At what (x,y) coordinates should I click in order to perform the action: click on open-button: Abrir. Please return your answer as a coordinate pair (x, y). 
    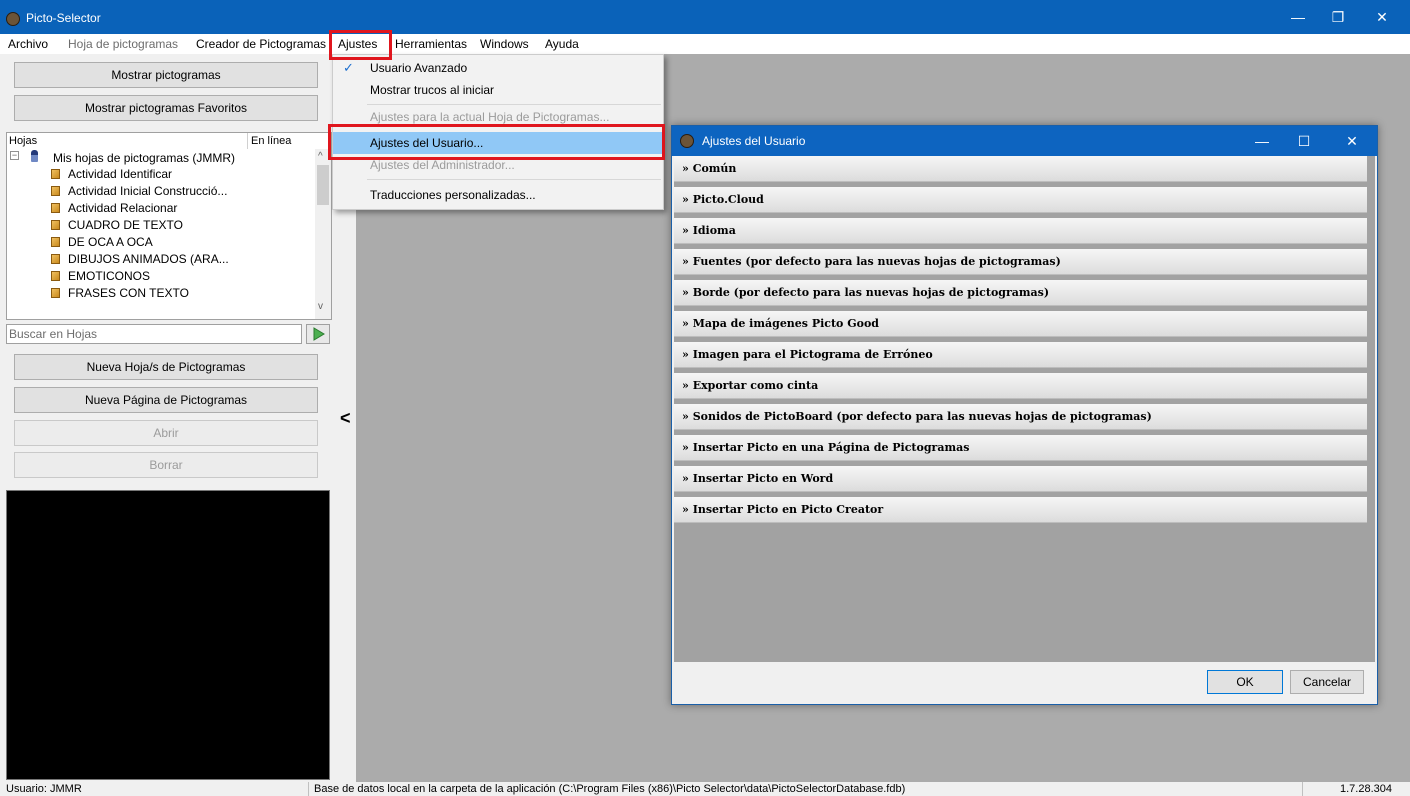
    Looking at the image, I should click on (166, 433).